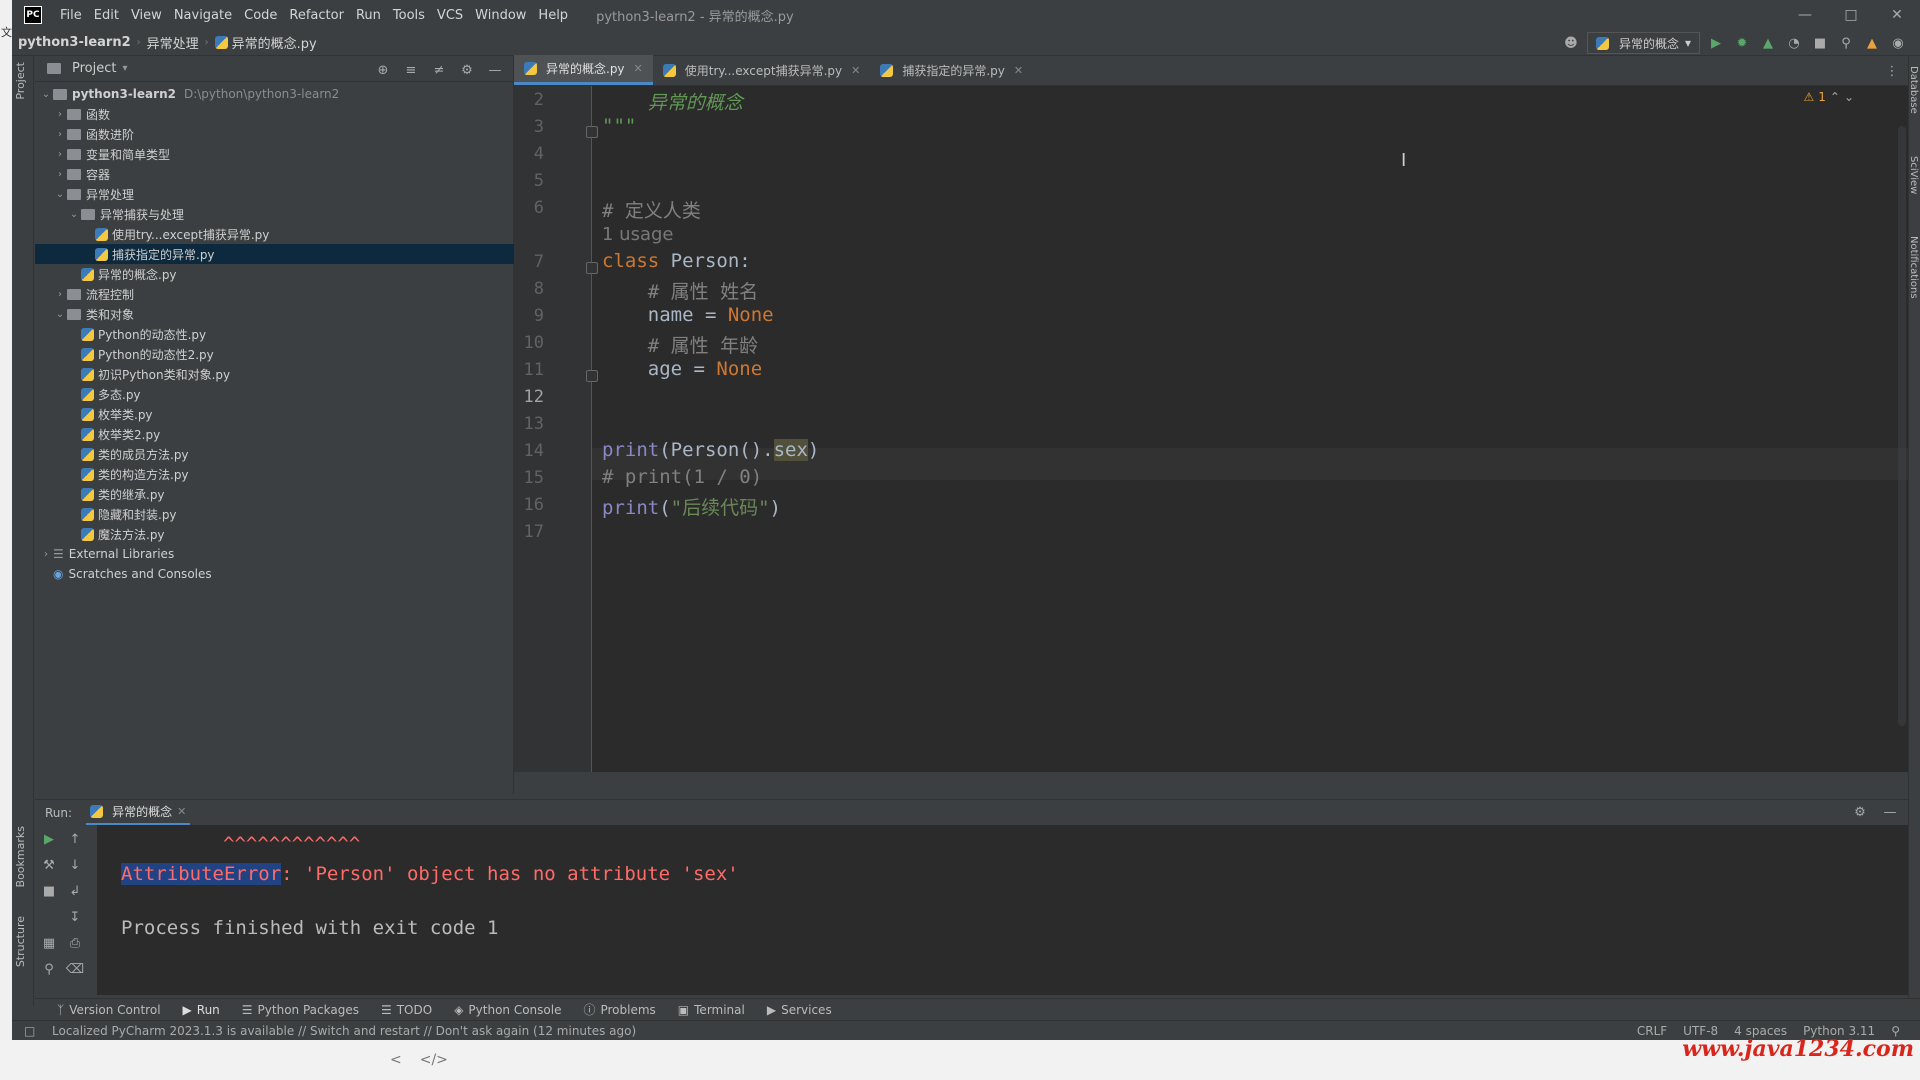 This screenshot has width=1920, height=1080. What do you see at coordinates (1846, 43) in the screenshot?
I see `search-icon: ⚲` at bounding box center [1846, 43].